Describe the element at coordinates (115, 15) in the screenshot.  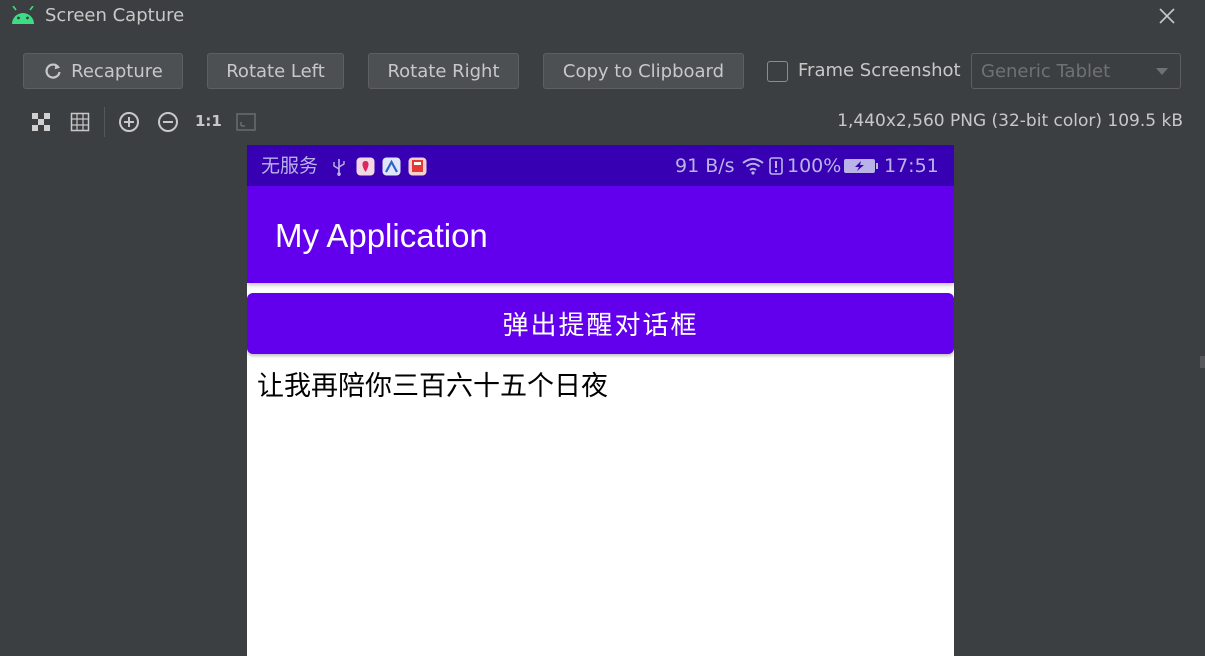
I see `window-title: Screen Capture` at that location.